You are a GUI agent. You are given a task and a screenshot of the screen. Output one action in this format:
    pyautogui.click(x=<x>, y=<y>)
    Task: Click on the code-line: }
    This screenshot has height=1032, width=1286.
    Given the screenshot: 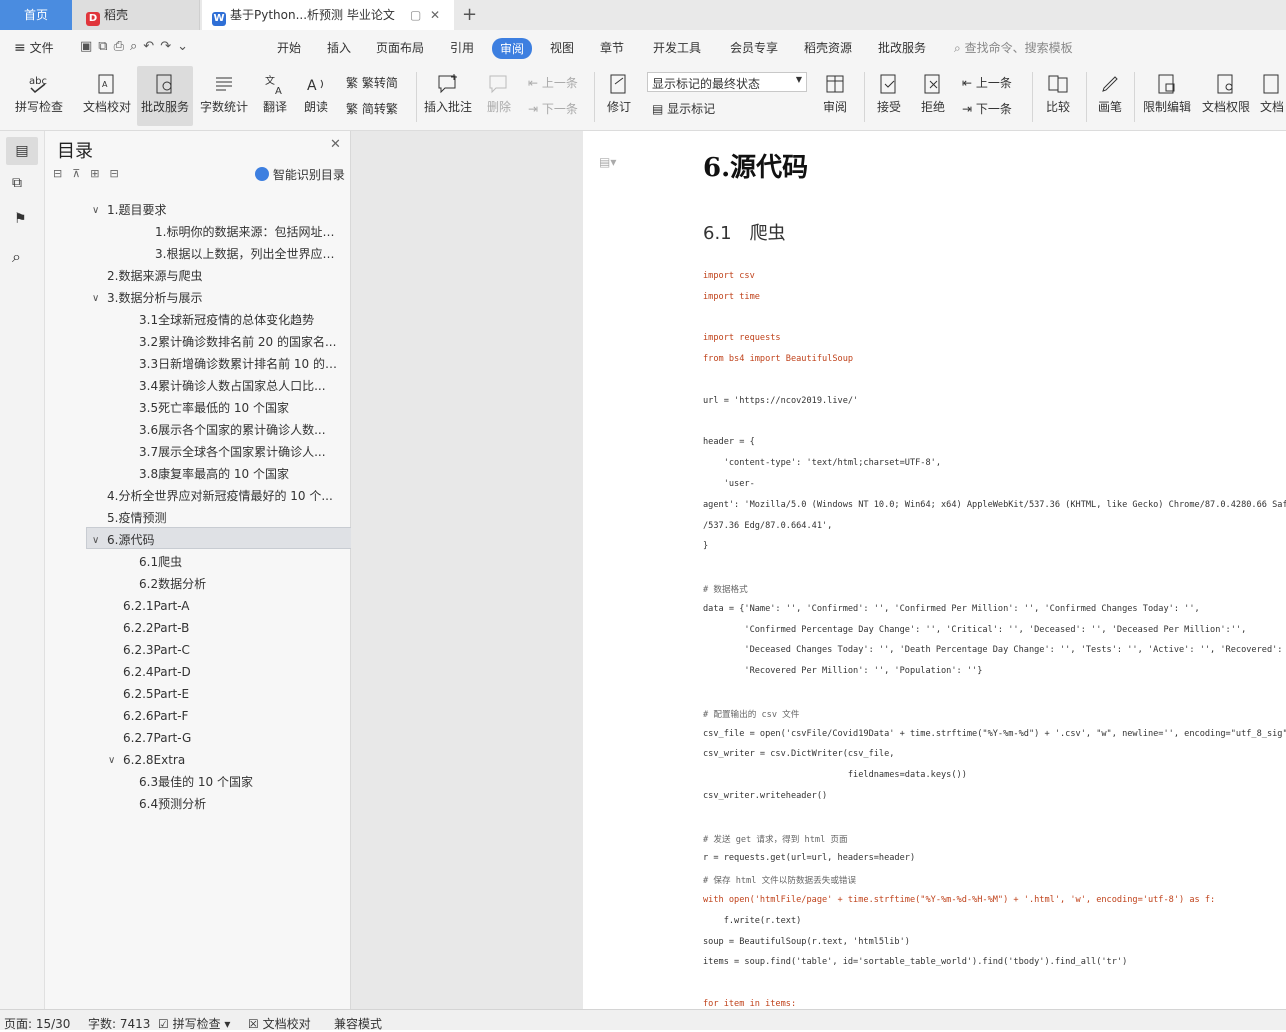 What is the action you would take?
    pyautogui.click(x=705, y=546)
    